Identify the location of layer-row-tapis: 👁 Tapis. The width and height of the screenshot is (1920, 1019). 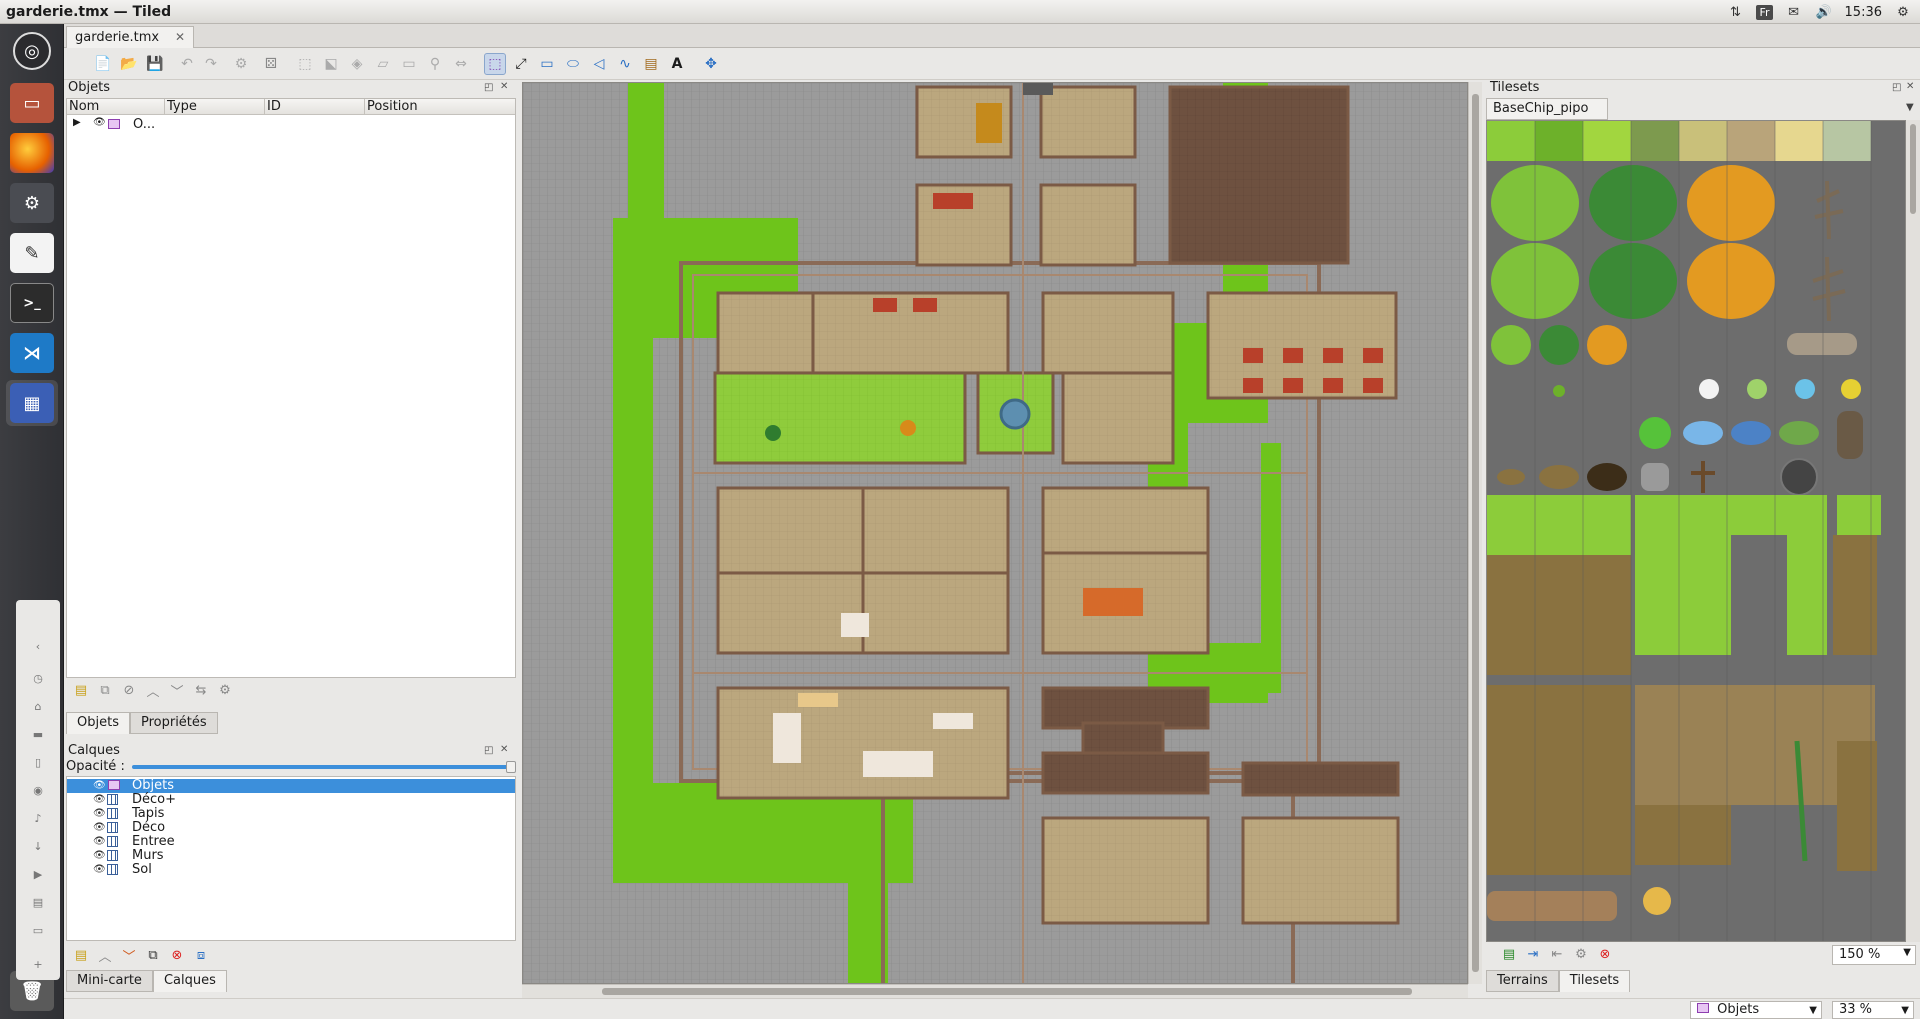
(291, 814).